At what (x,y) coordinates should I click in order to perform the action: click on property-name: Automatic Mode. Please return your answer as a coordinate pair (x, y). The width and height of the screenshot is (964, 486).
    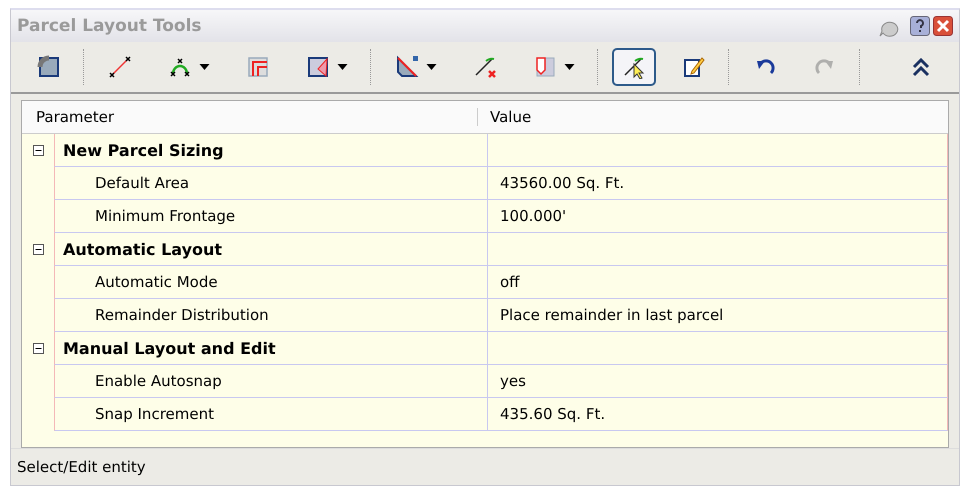
    Looking at the image, I should click on (156, 282).